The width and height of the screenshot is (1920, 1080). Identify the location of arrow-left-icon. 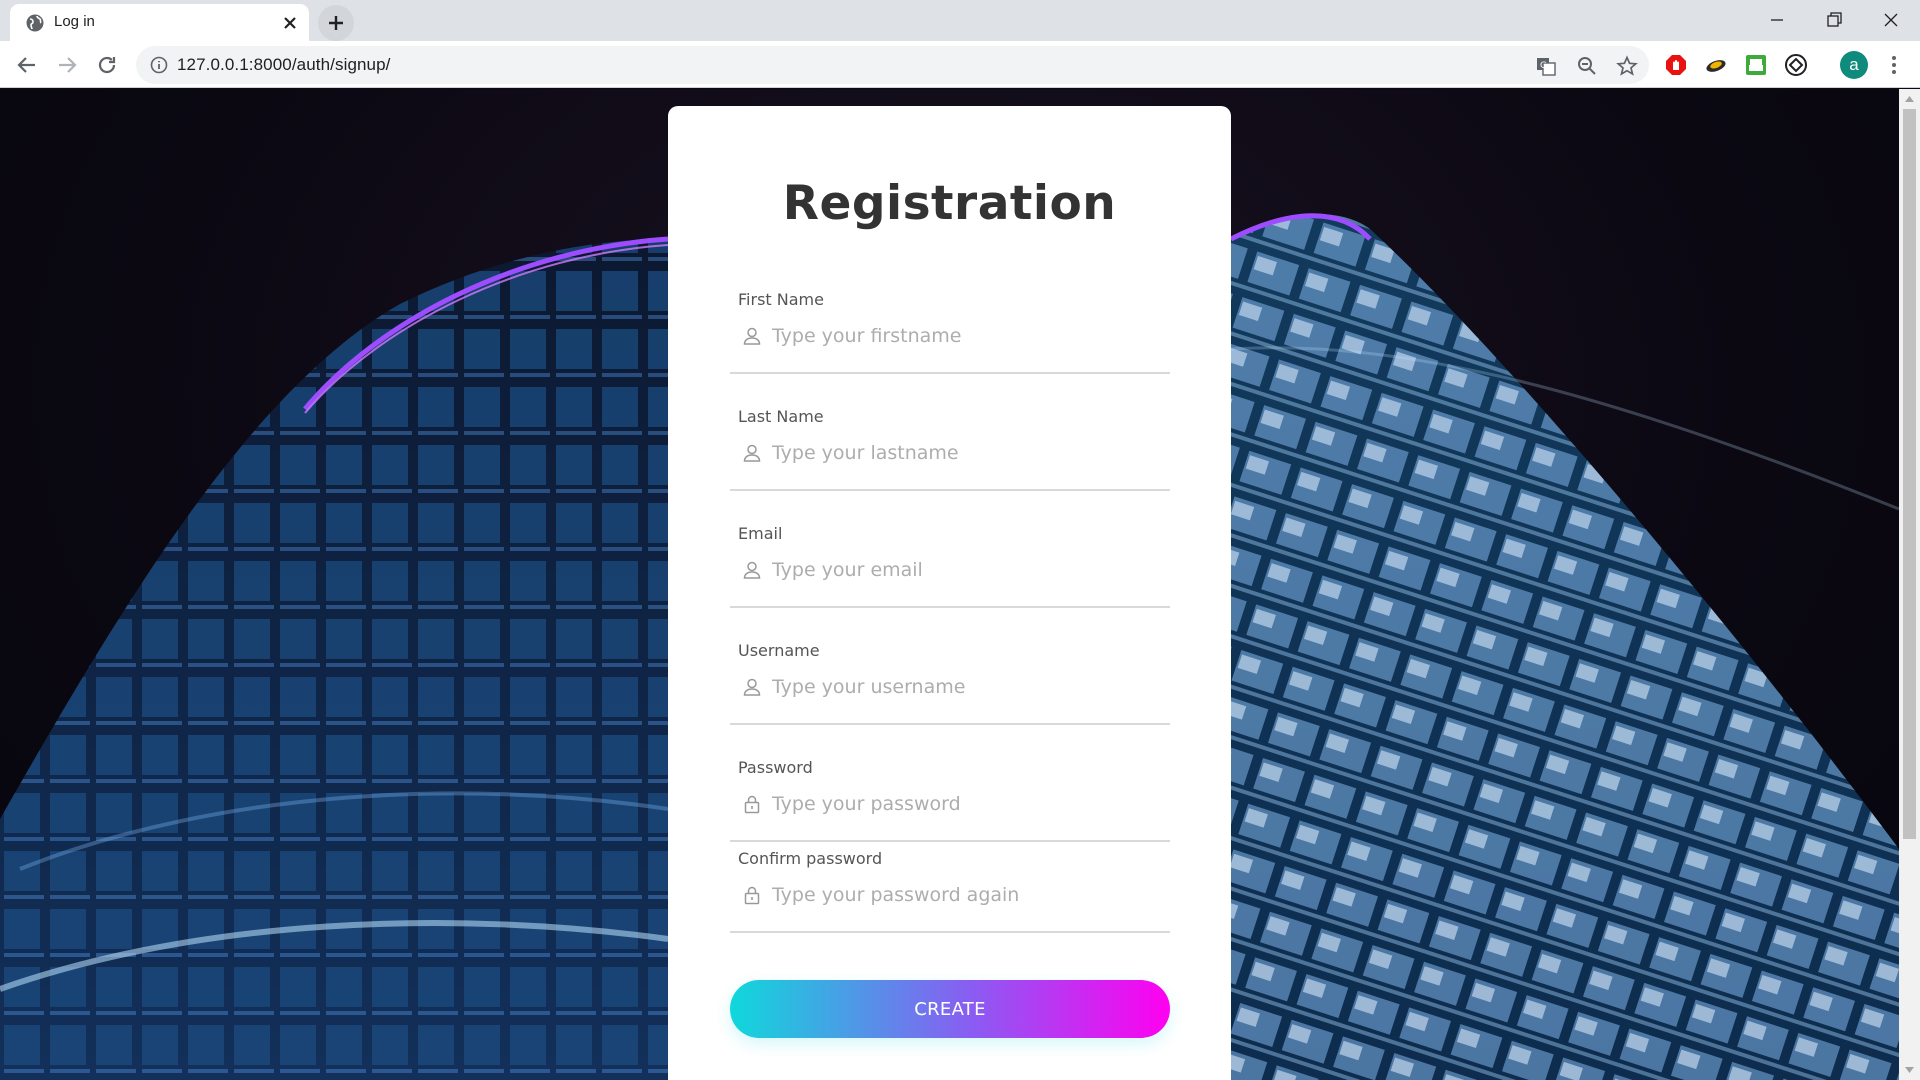
(27, 65).